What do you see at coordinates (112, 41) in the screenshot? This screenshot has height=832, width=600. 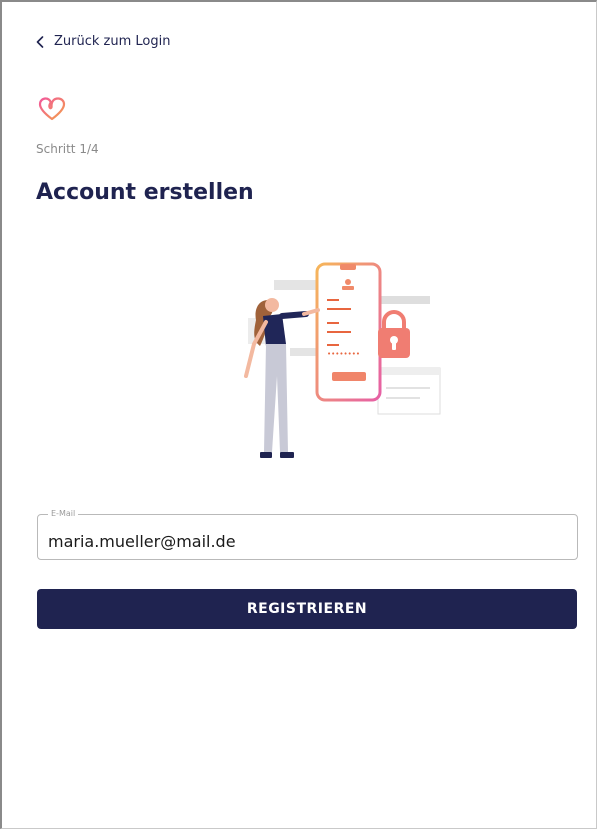 I see `back-link-label: Zurück zum Login` at bounding box center [112, 41].